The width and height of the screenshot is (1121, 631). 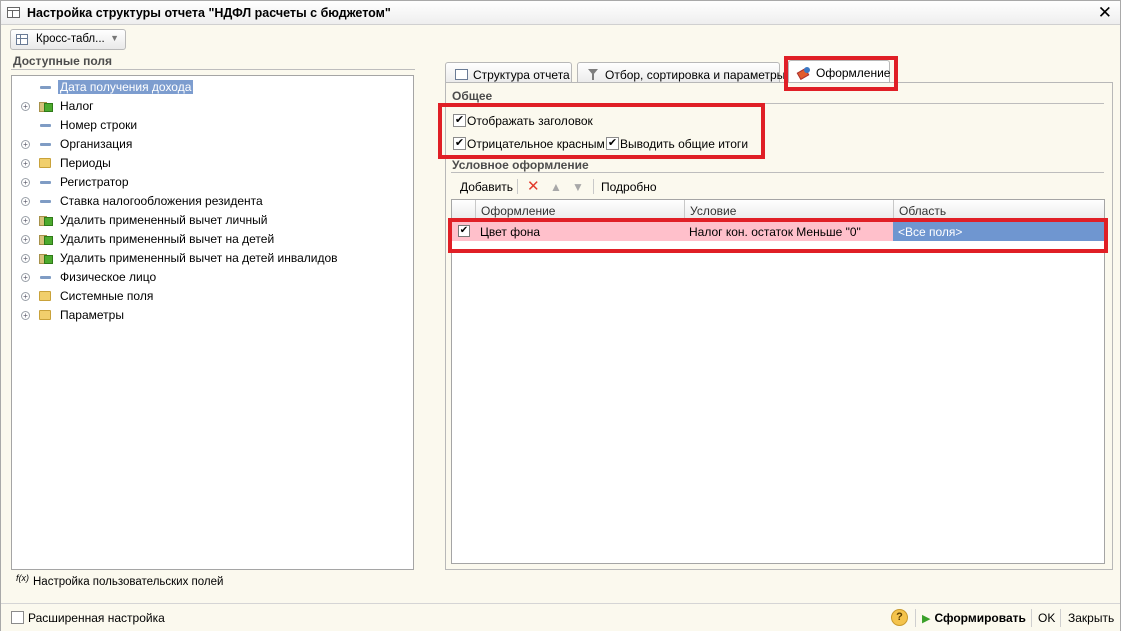 What do you see at coordinates (695, 75) in the screenshot?
I see `tab-filter-label: Отбор, сортировка и параметры` at bounding box center [695, 75].